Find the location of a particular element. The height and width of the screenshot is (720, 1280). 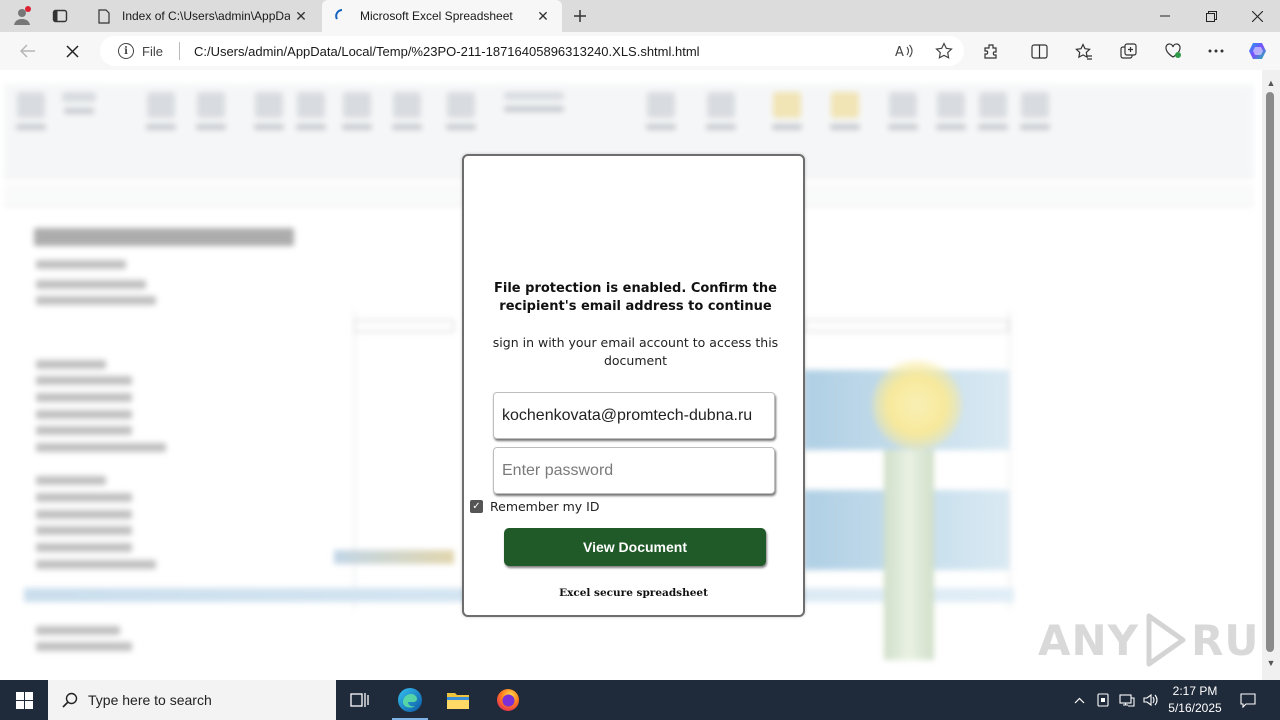

remember-checkbox: ✓ is located at coordinates (476, 506).